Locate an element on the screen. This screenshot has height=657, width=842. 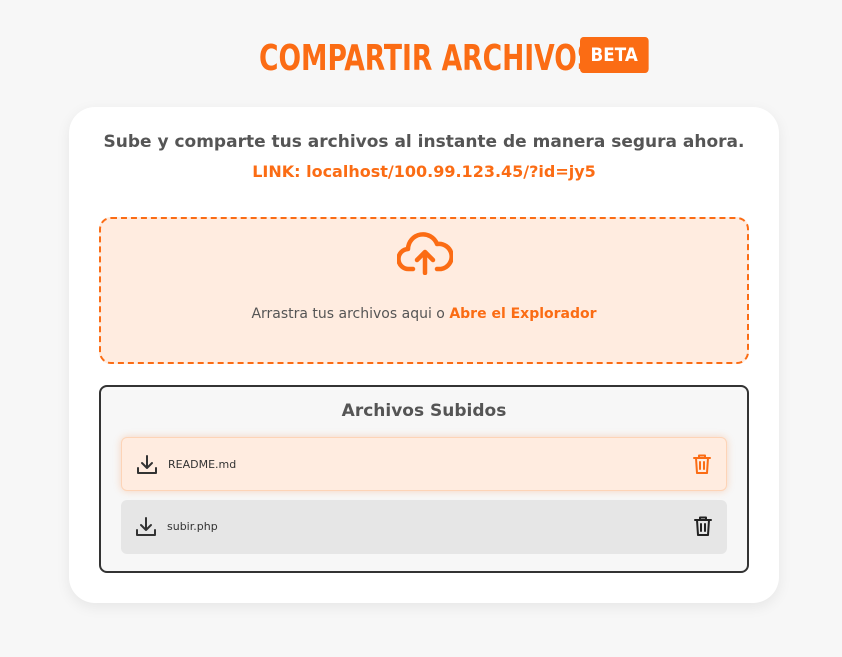
file-name: subir.php is located at coordinates (192, 526).